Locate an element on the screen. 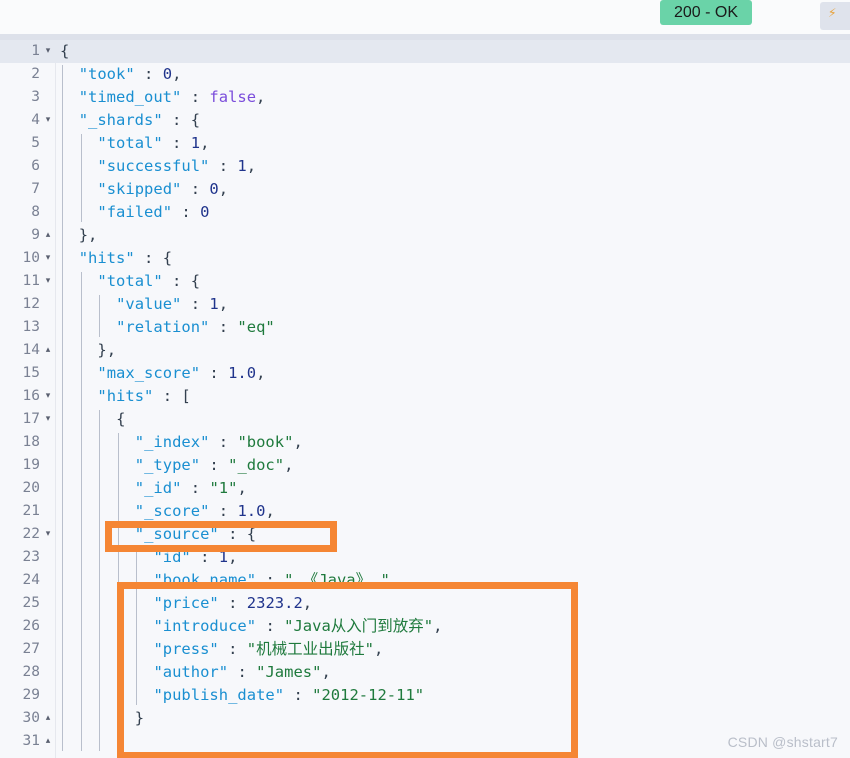 The image size is (850, 758). code-text: "publish_date" : "2012-12-11" is located at coordinates (289, 695).